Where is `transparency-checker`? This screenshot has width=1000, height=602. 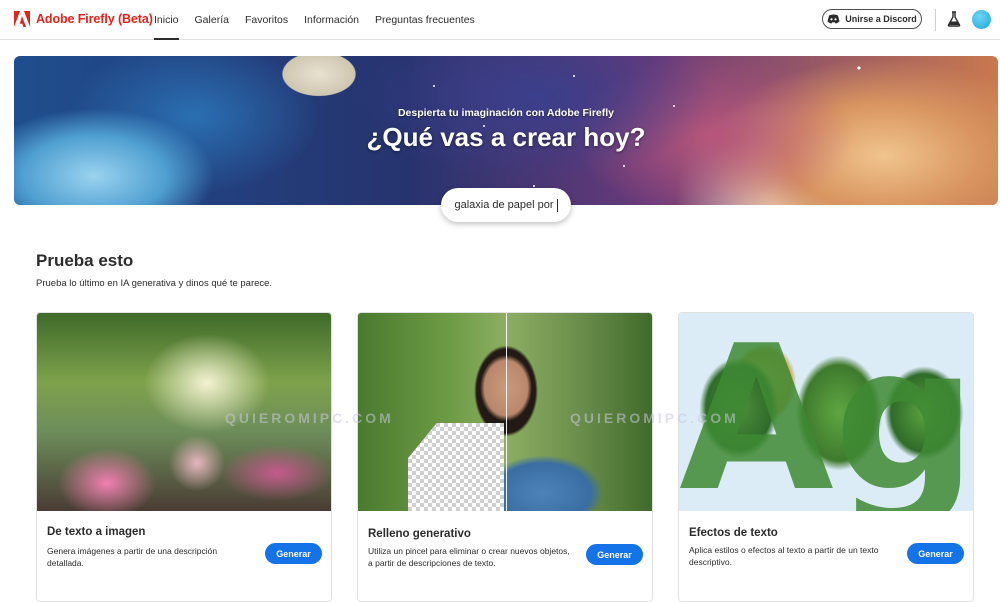 transparency-checker is located at coordinates (456, 467).